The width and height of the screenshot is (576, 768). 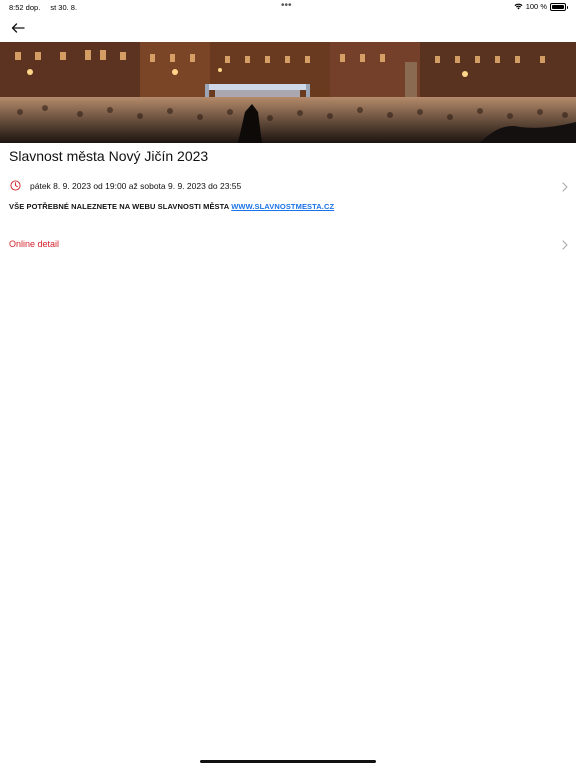 I want to click on status-date: st 30. 8., so click(x=64, y=7).